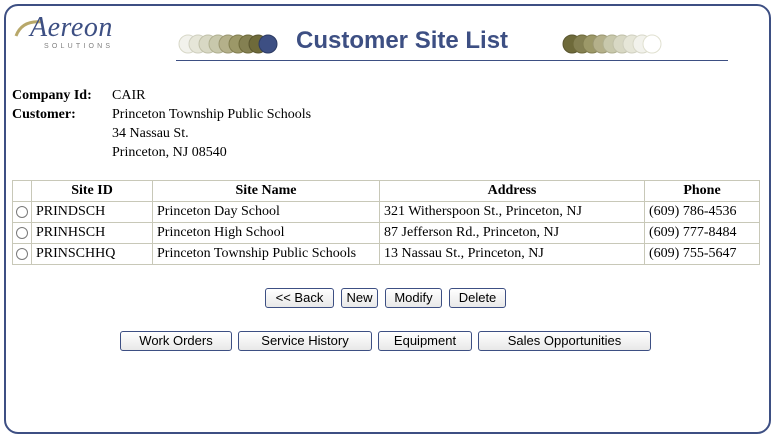 This screenshot has width=779, height=440. What do you see at coordinates (413, 298) in the screenshot?
I see `modify-button: Modify` at bounding box center [413, 298].